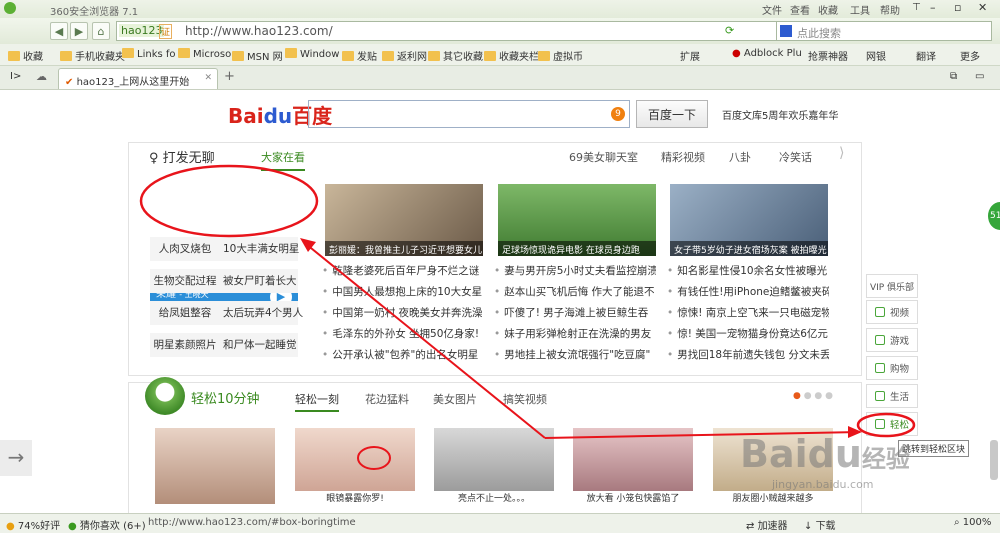 The width and height of the screenshot is (1000, 533). Describe the element at coordinates (672, 114) in the screenshot. I see `baidu-search-button: 百度一下` at that location.